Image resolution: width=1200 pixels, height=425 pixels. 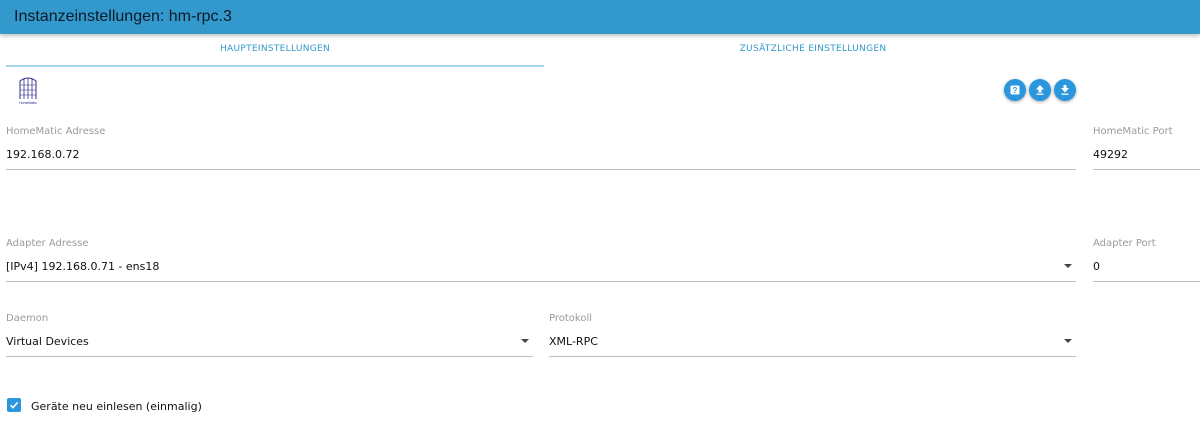 What do you see at coordinates (269, 356) in the screenshot?
I see `daemon-underline` at bounding box center [269, 356].